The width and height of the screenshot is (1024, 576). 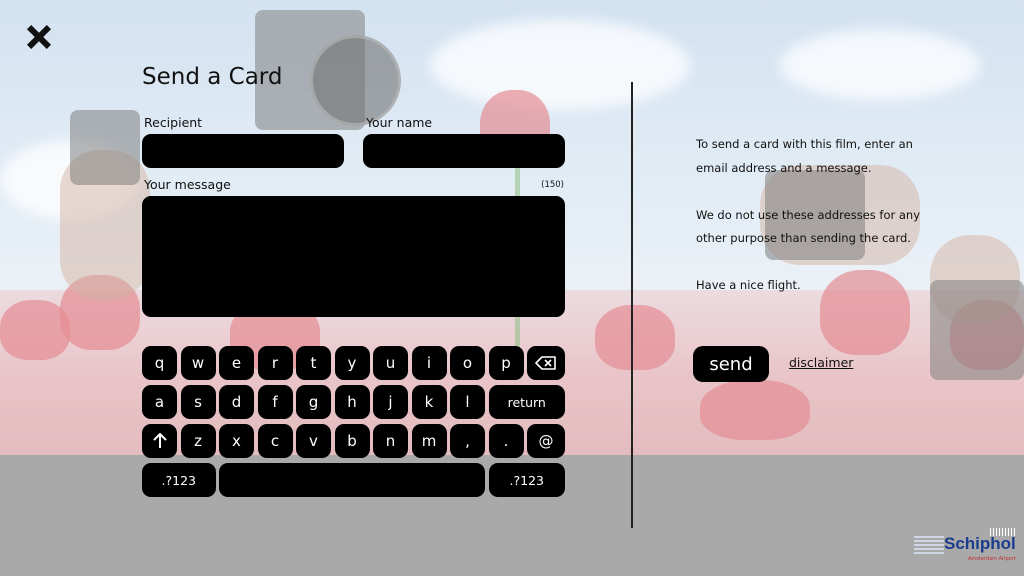 What do you see at coordinates (236, 441) in the screenshot?
I see `key: x` at bounding box center [236, 441].